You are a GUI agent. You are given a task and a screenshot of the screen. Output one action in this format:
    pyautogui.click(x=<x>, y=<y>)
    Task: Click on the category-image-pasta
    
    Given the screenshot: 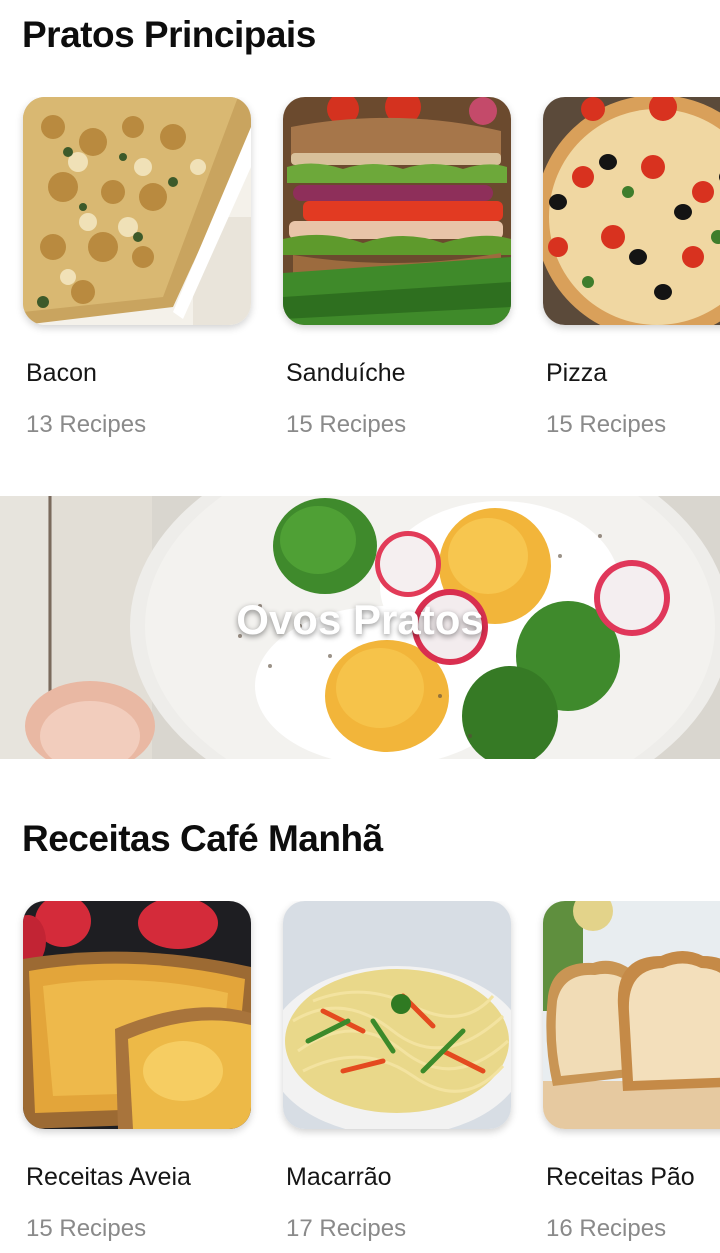 What is the action you would take?
    pyautogui.click(x=397, y=1015)
    